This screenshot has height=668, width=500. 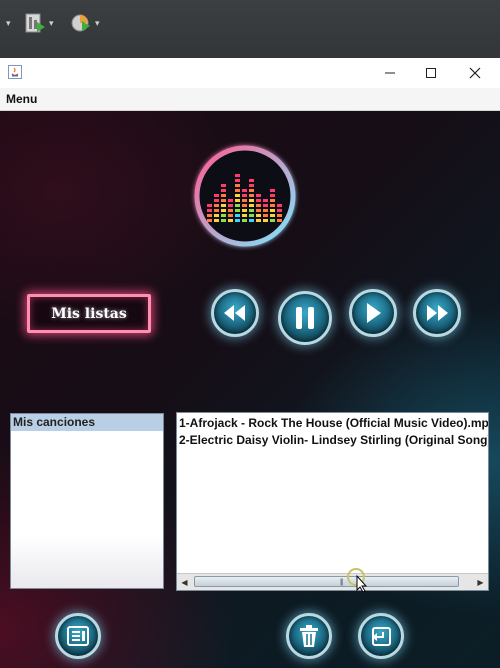 What do you see at coordinates (342, 582) in the screenshot?
I see `grip-icon: |||` at bounding box center [342, 582].